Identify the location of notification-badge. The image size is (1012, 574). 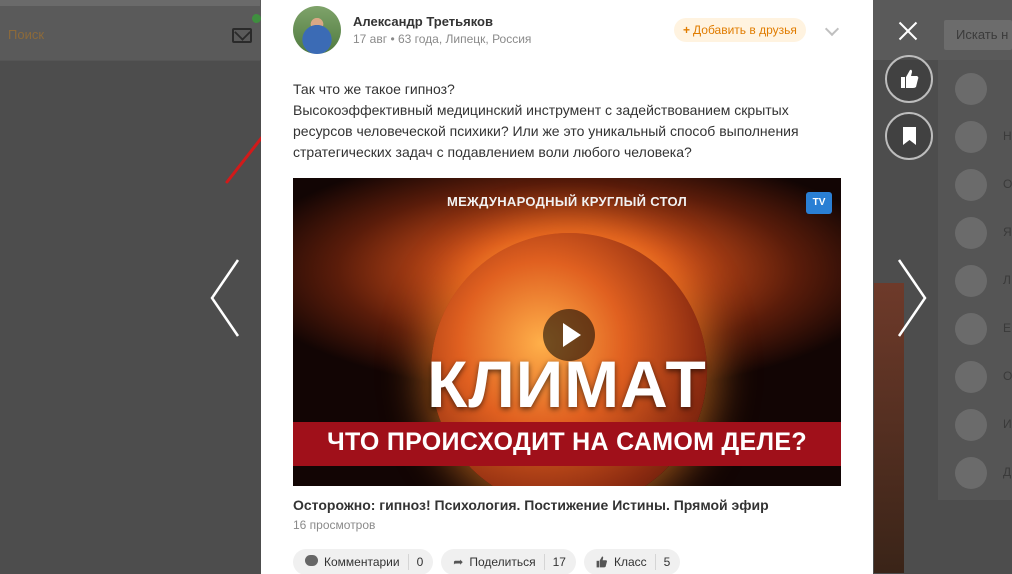
(256, 18).